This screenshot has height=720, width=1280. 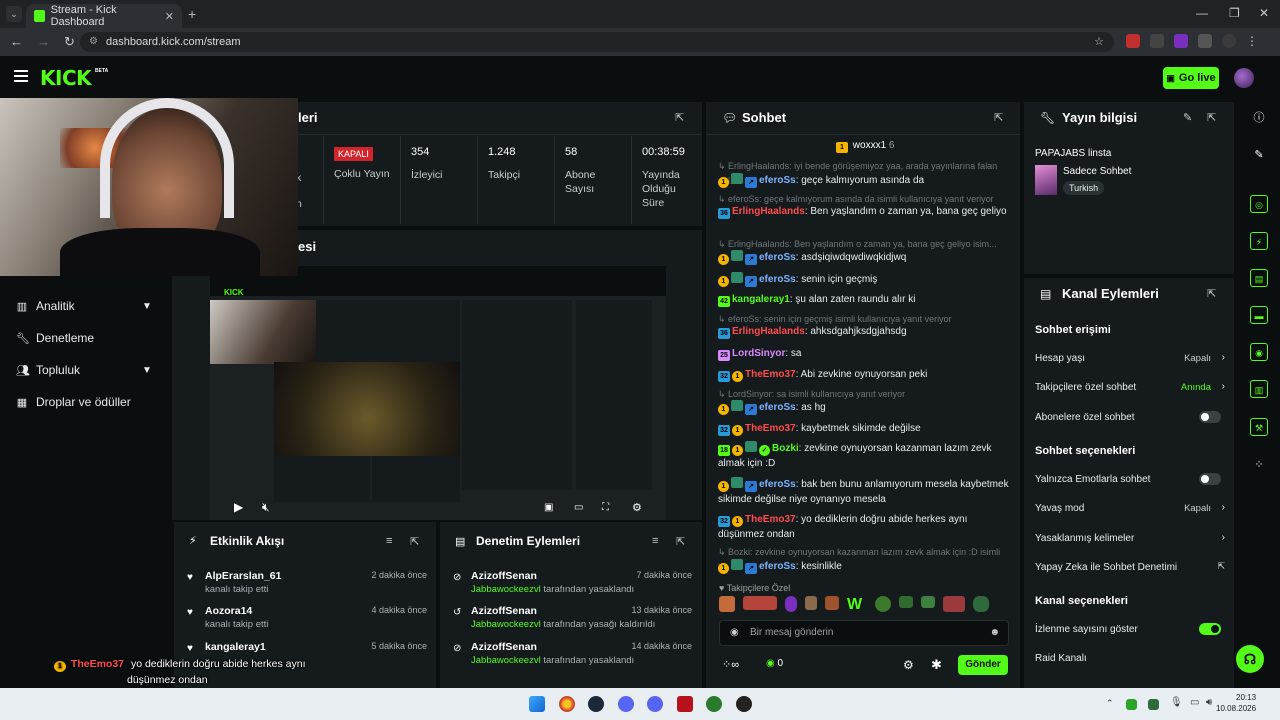 I want to click on chat-message: 36 ErlingHaalands: ahksdgahjksdgjahsdg, so click(x=864, y=331).